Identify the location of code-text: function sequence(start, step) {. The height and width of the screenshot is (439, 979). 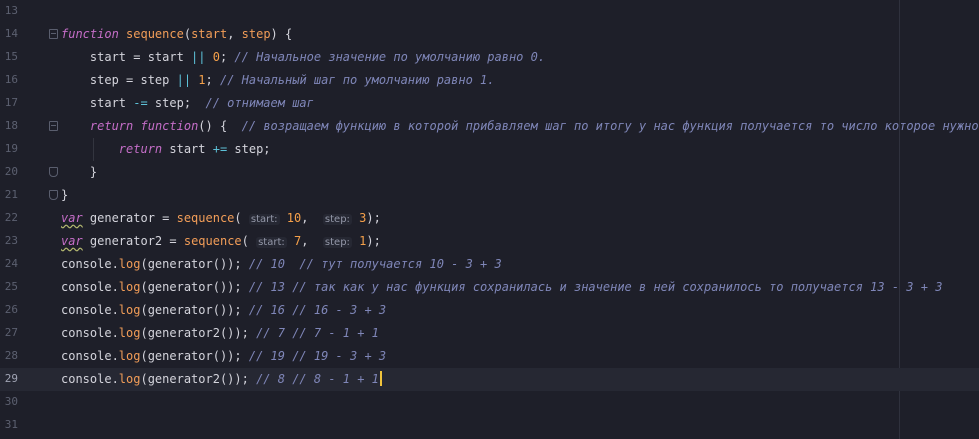
(176, 34).